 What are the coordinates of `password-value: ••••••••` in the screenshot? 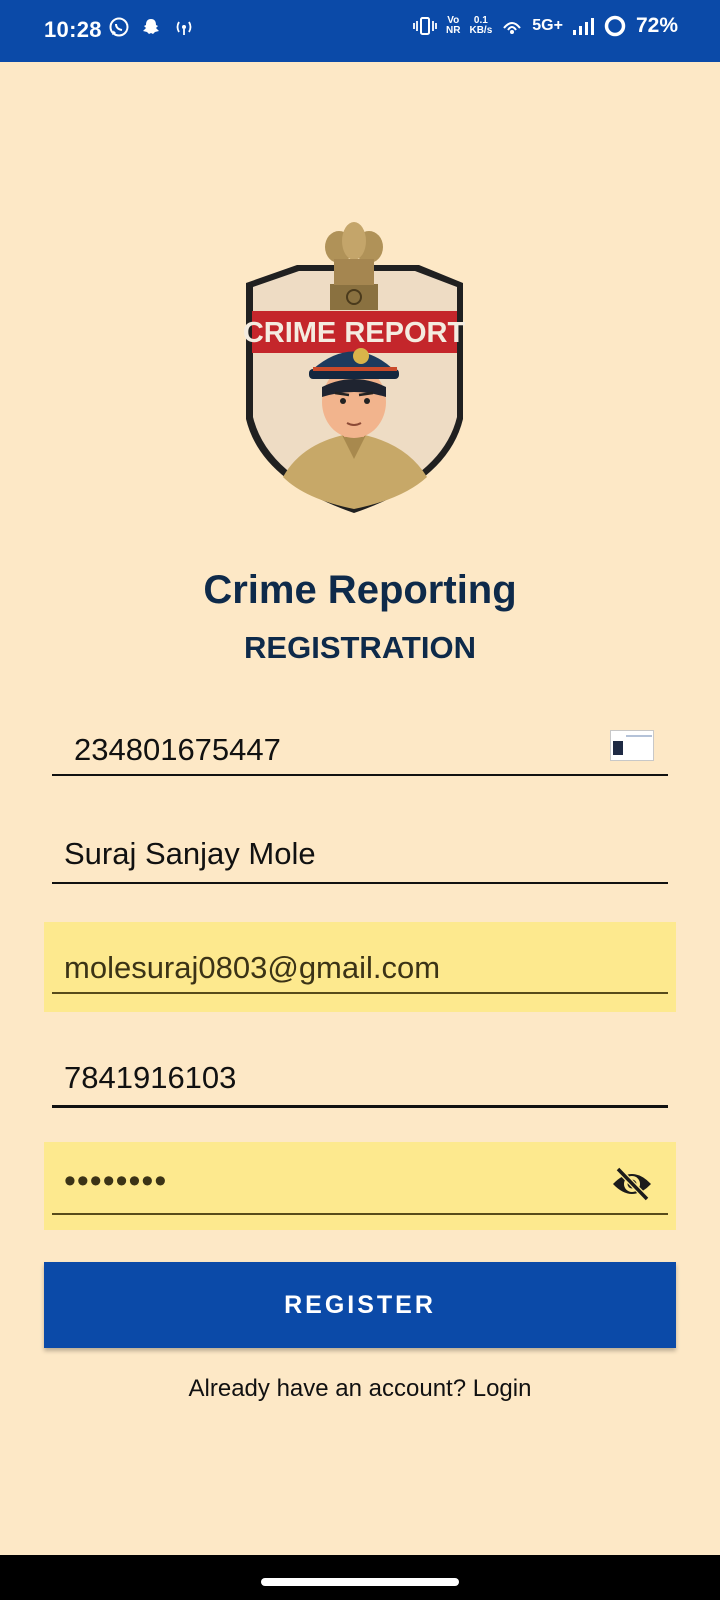 It's located at (116, 1181).